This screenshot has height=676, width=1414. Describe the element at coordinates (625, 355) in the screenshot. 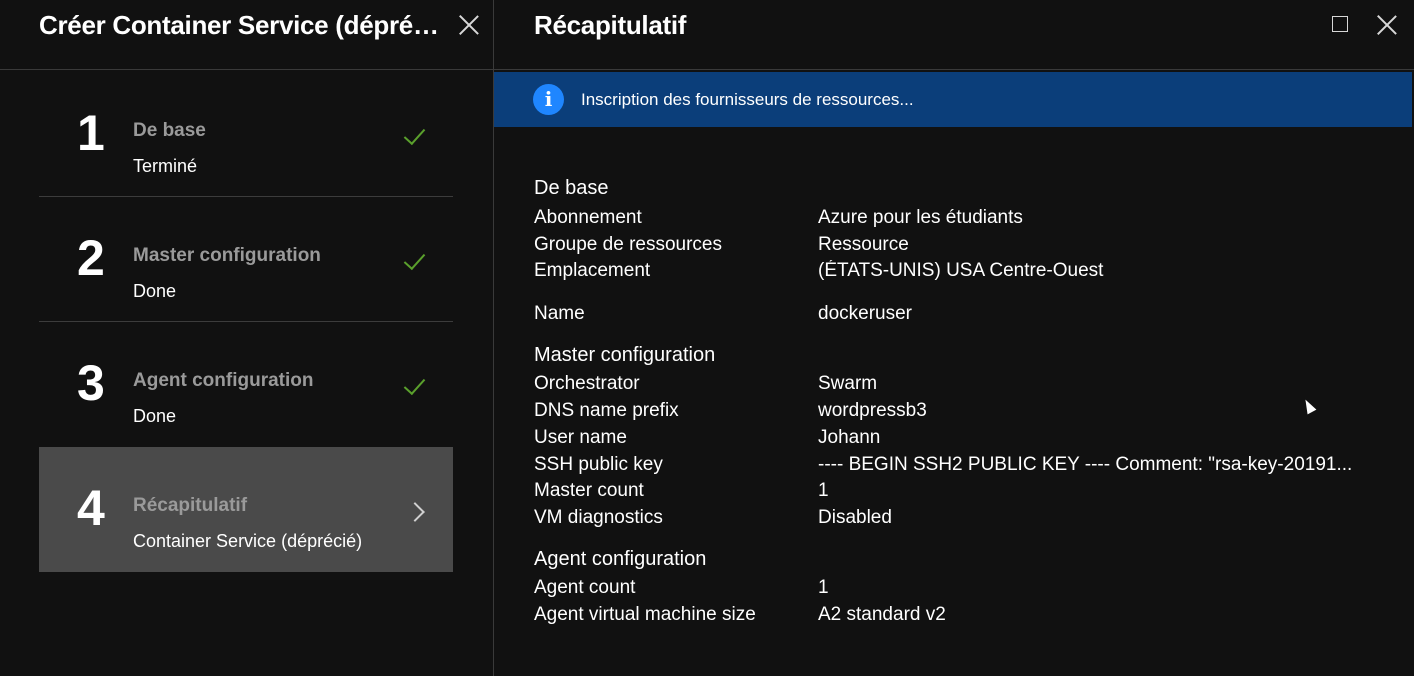

I see `section-title-master: Master configuration` at that location.